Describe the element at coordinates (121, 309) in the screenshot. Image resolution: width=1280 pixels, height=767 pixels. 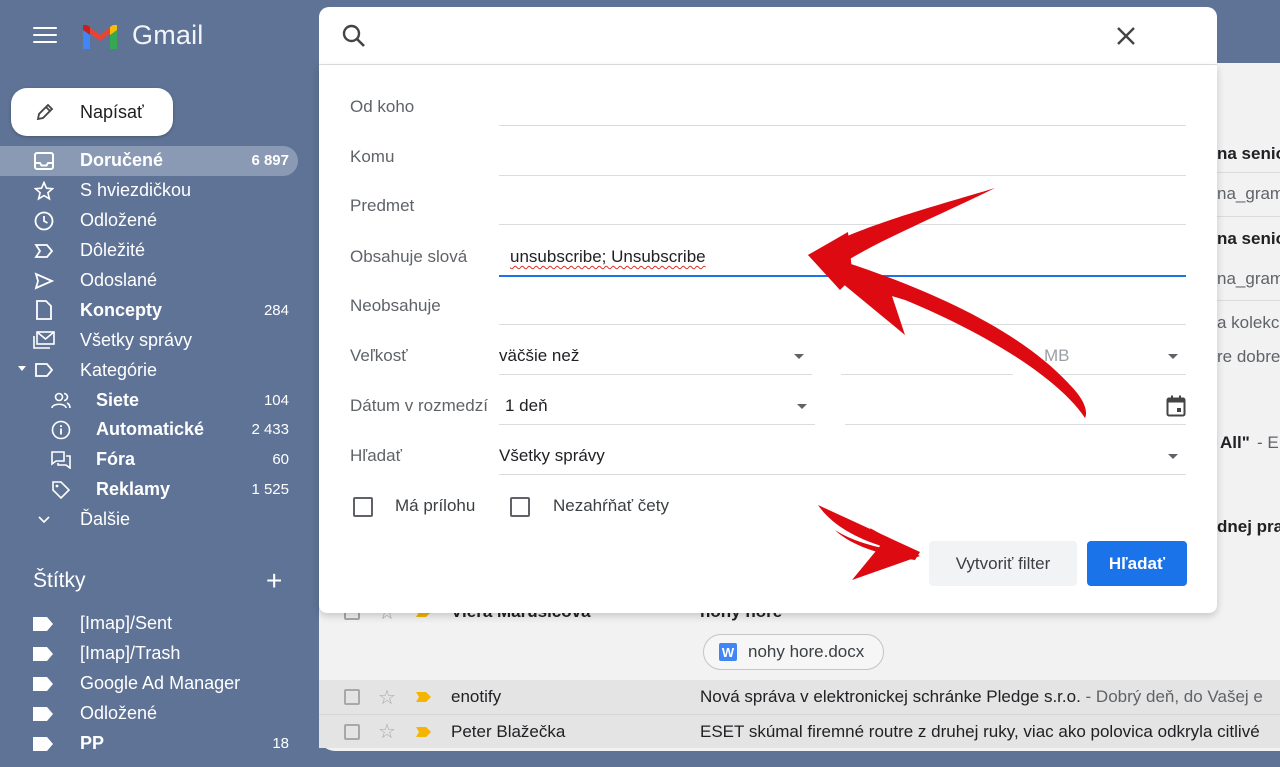
I see `nav-label: Koncepty` at that location.